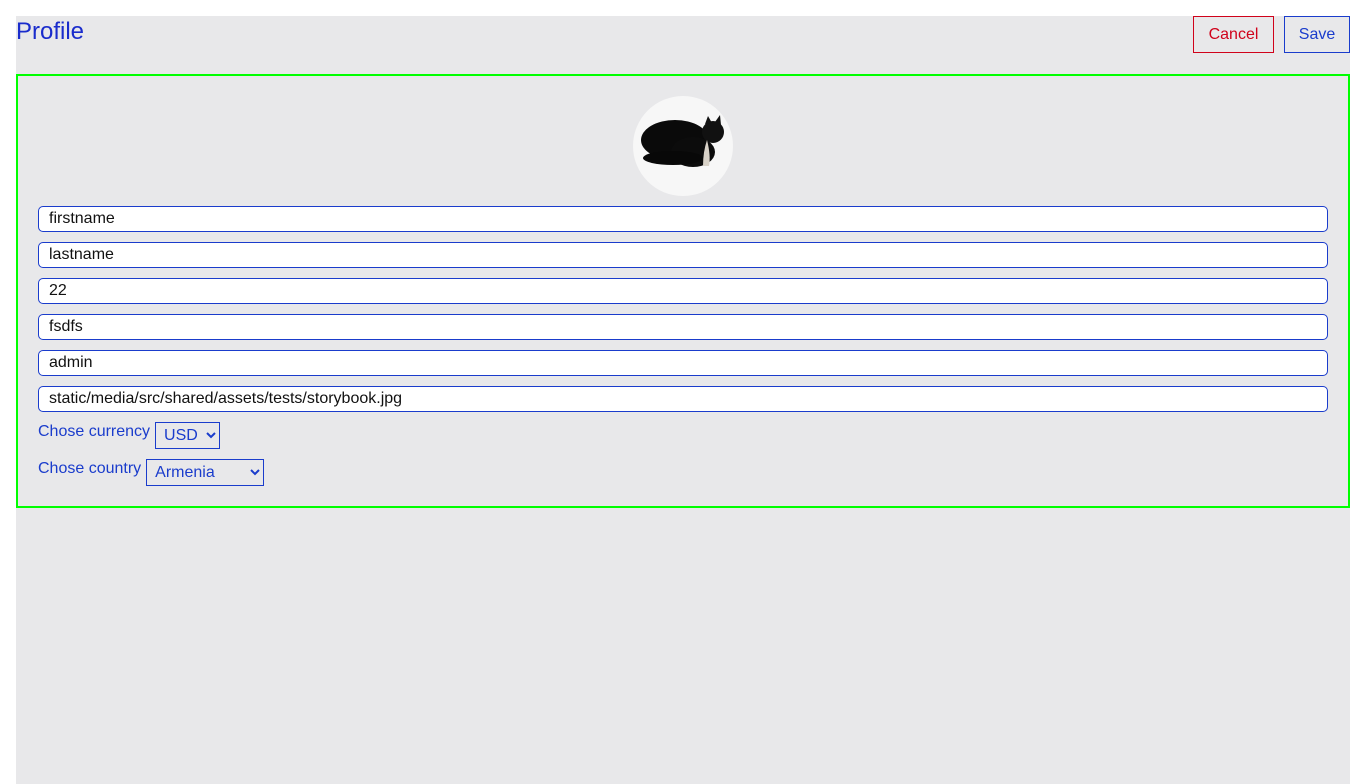 The image size is (1350, 784). Describe the element at coordinates (94, 431) in the screenshot. I see `currency-label: Chose currency` at that location.